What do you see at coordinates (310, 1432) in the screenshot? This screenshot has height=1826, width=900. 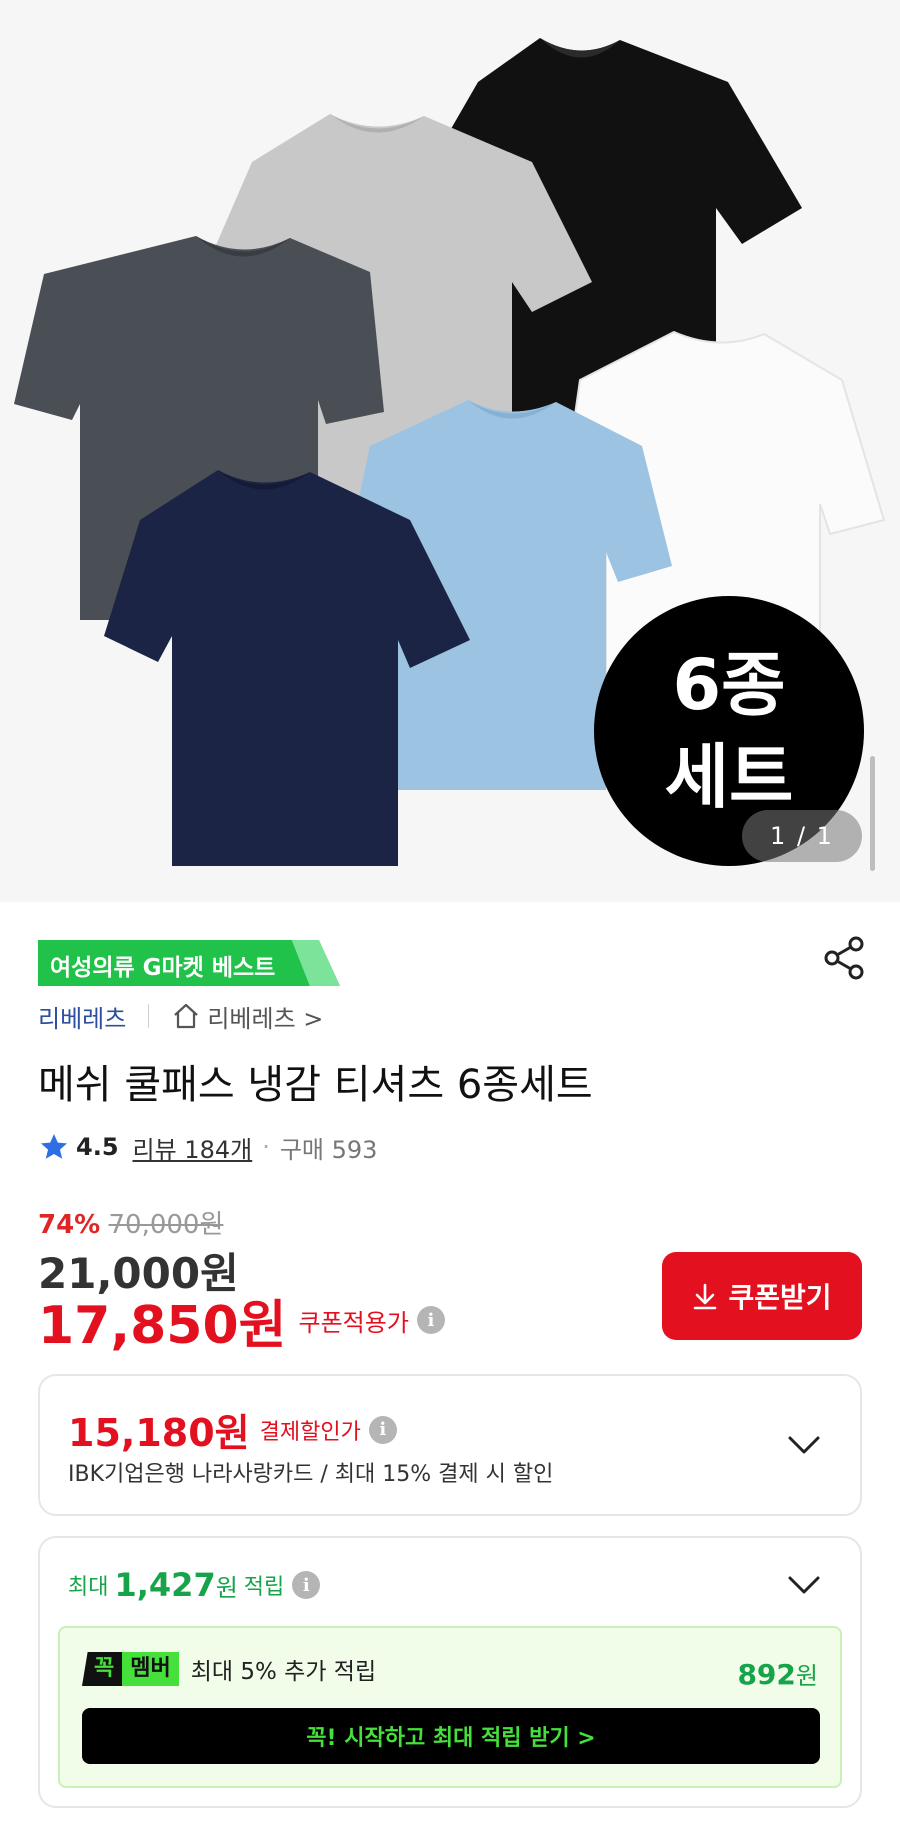 I see `card-discount-label: 결제할인가` at bounding box center [310, 1432].